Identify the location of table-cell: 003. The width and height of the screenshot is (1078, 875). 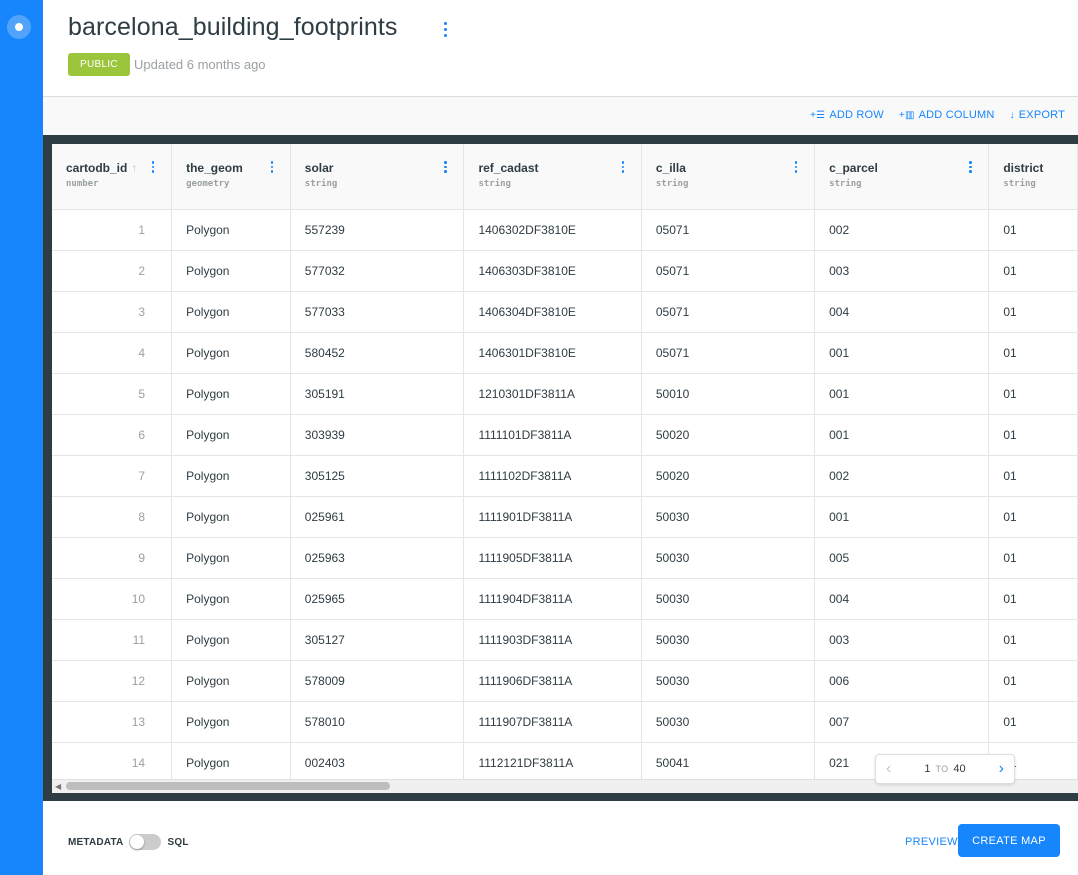
(902, 271).